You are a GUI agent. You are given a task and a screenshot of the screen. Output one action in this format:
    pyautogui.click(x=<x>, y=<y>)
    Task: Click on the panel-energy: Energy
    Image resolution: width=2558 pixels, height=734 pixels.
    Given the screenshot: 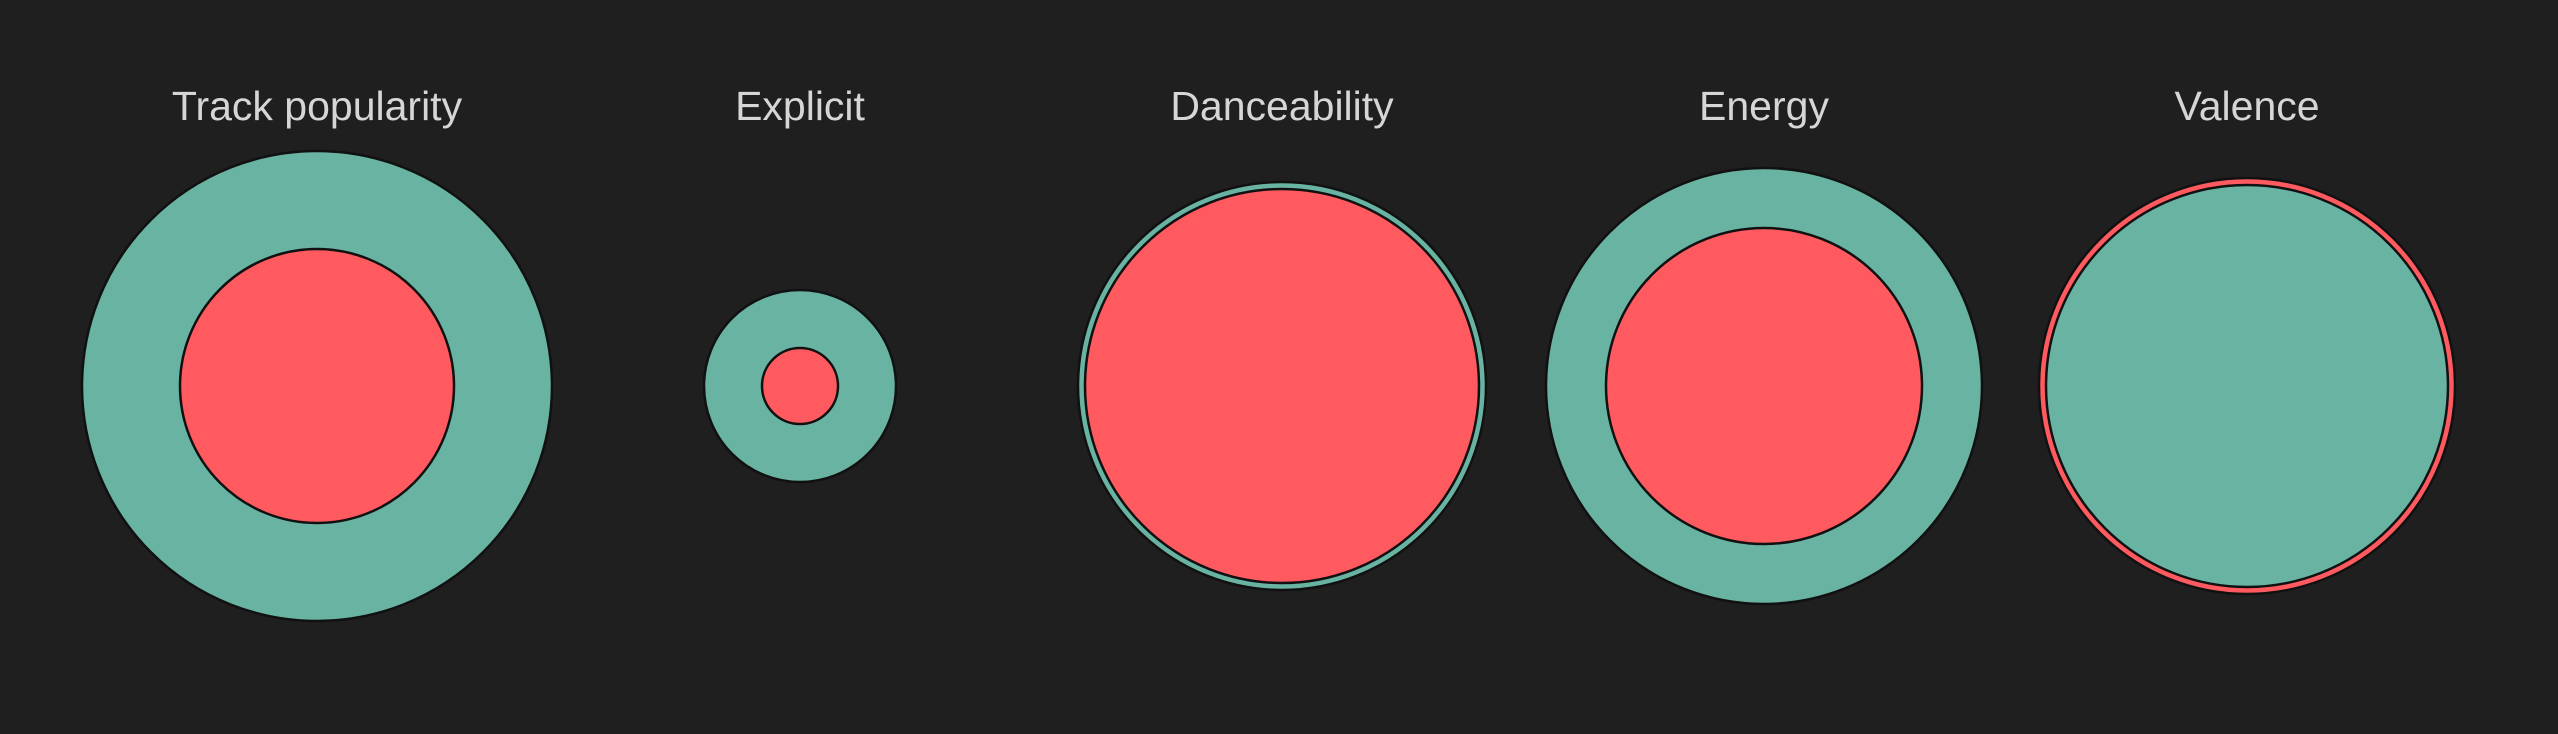 What is the action you would take?
    pyautogui.click(x=1764, y=344)
    